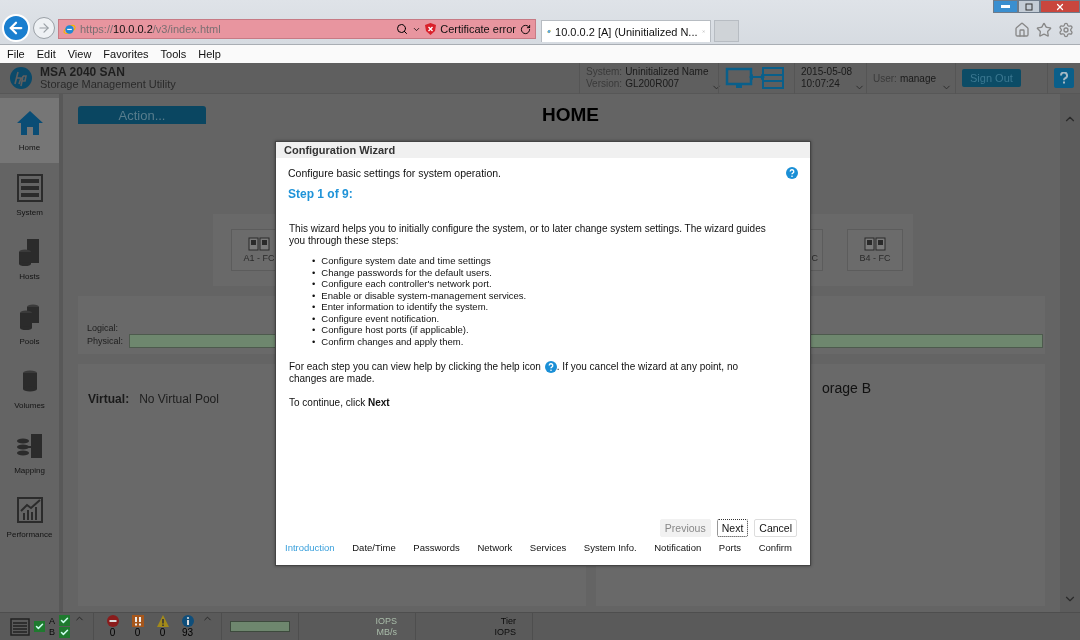  What do you see at coordinates (827, 72) in the screenshot?
I see `date-text: 2015-05-08` at bounding box center [827, 72].